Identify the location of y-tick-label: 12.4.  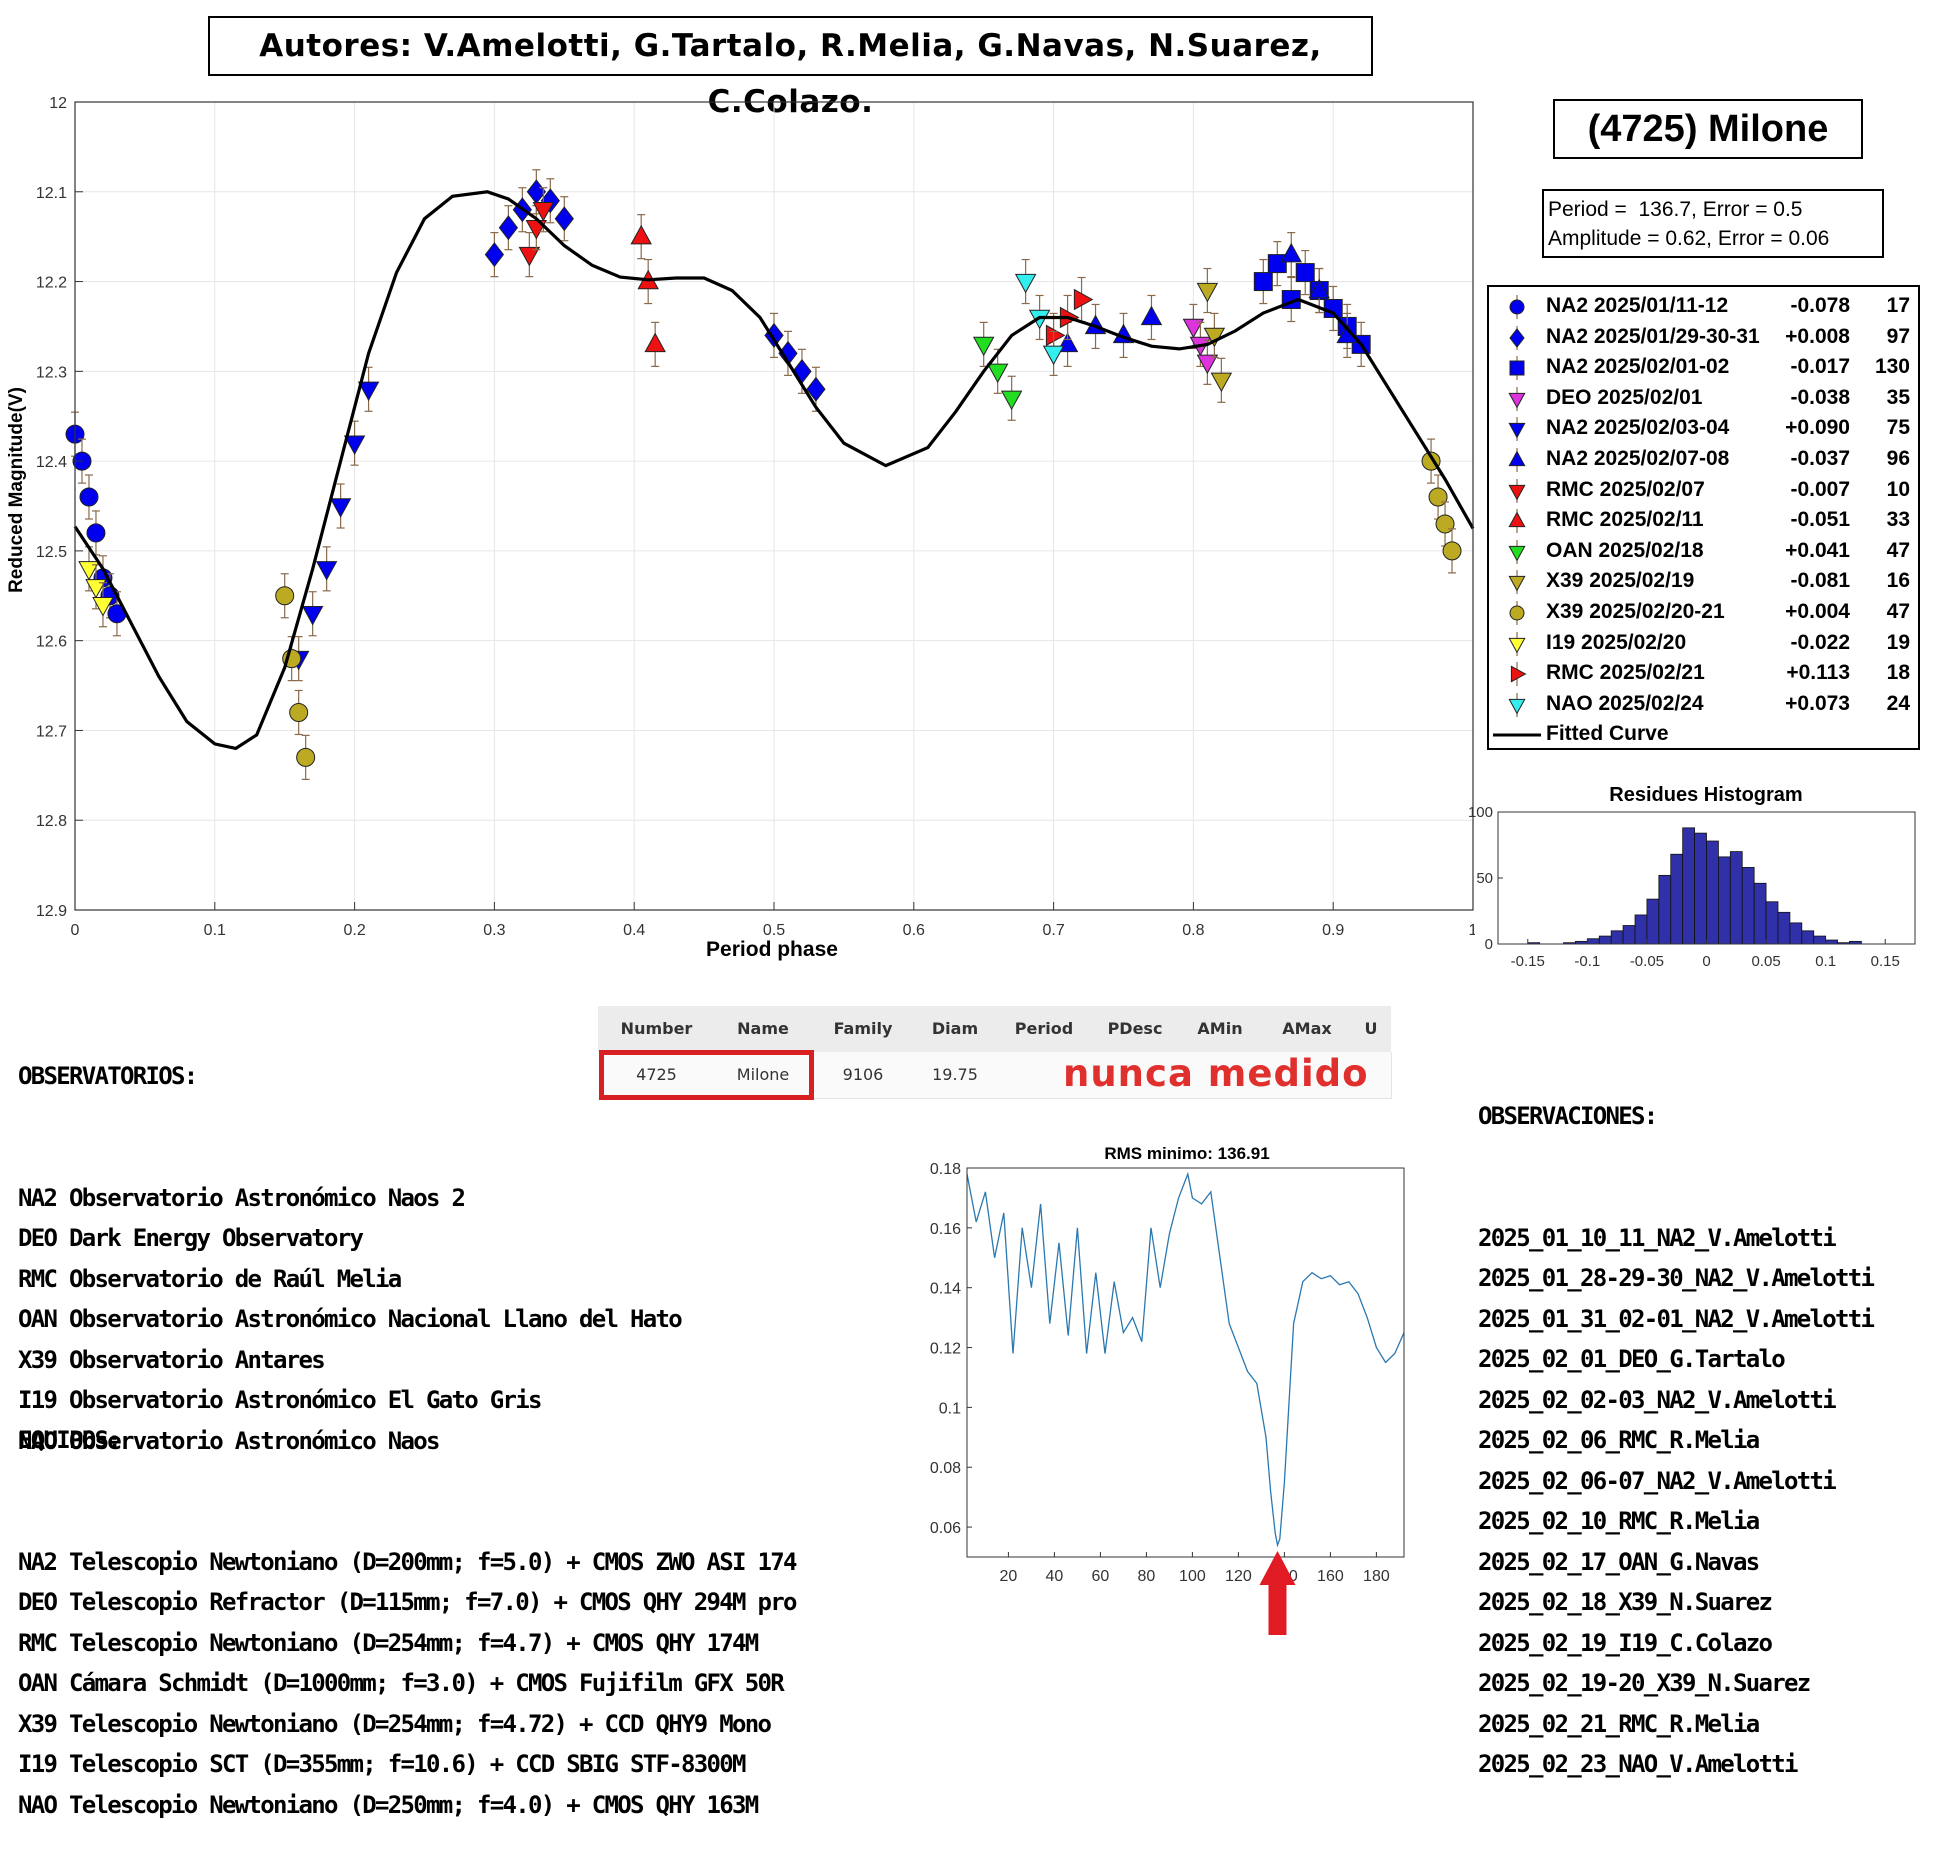
(51, 462).